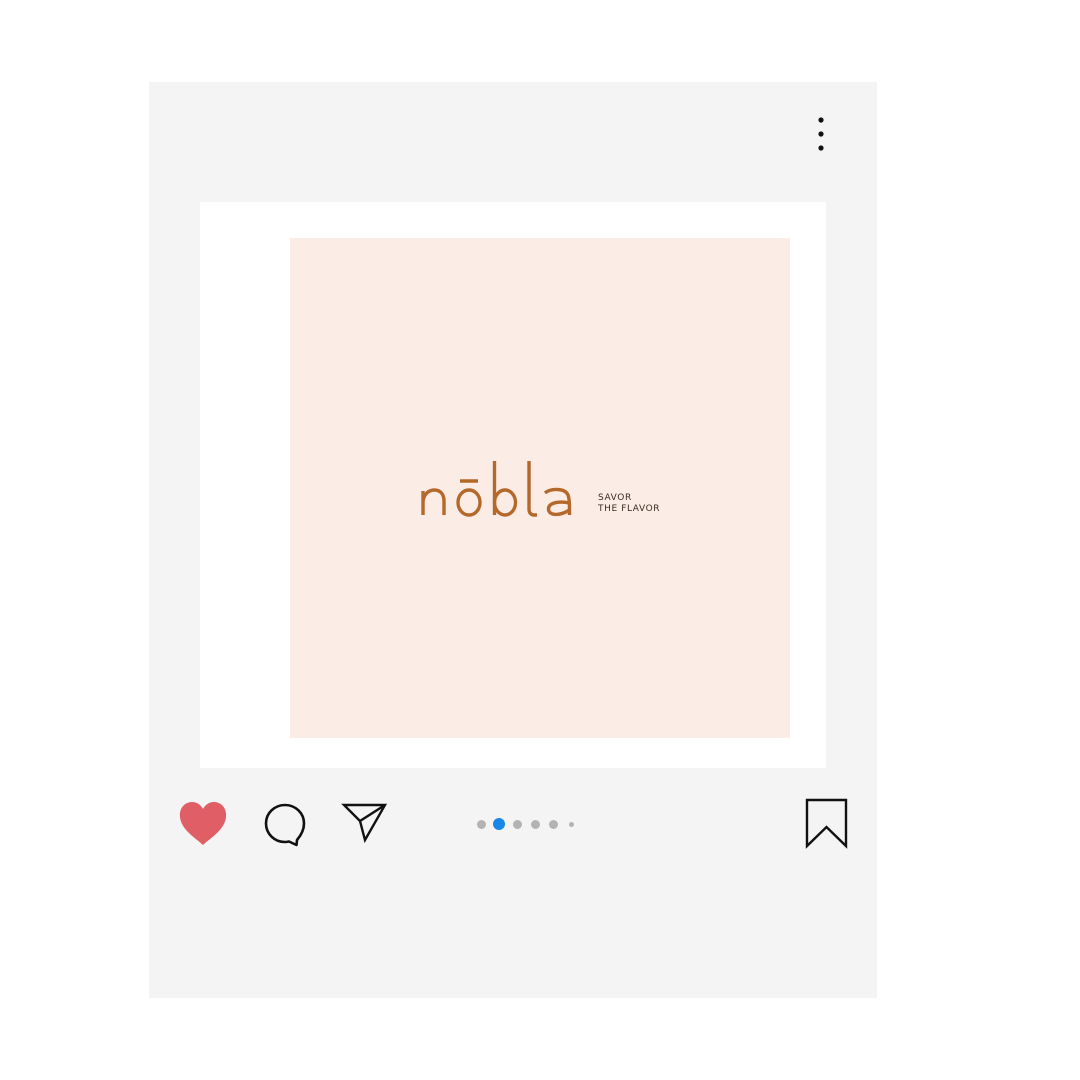 This screenshot has width=1080, height=1080. I want to click on share-button, so click(365, 824).